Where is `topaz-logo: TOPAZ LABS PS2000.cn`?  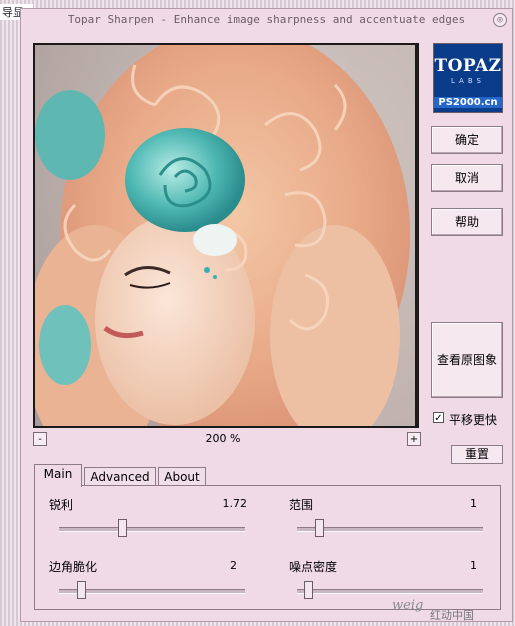
topaz-logo: TOPAZ LABS PS2000.cn is located at coordinates (468, 78).